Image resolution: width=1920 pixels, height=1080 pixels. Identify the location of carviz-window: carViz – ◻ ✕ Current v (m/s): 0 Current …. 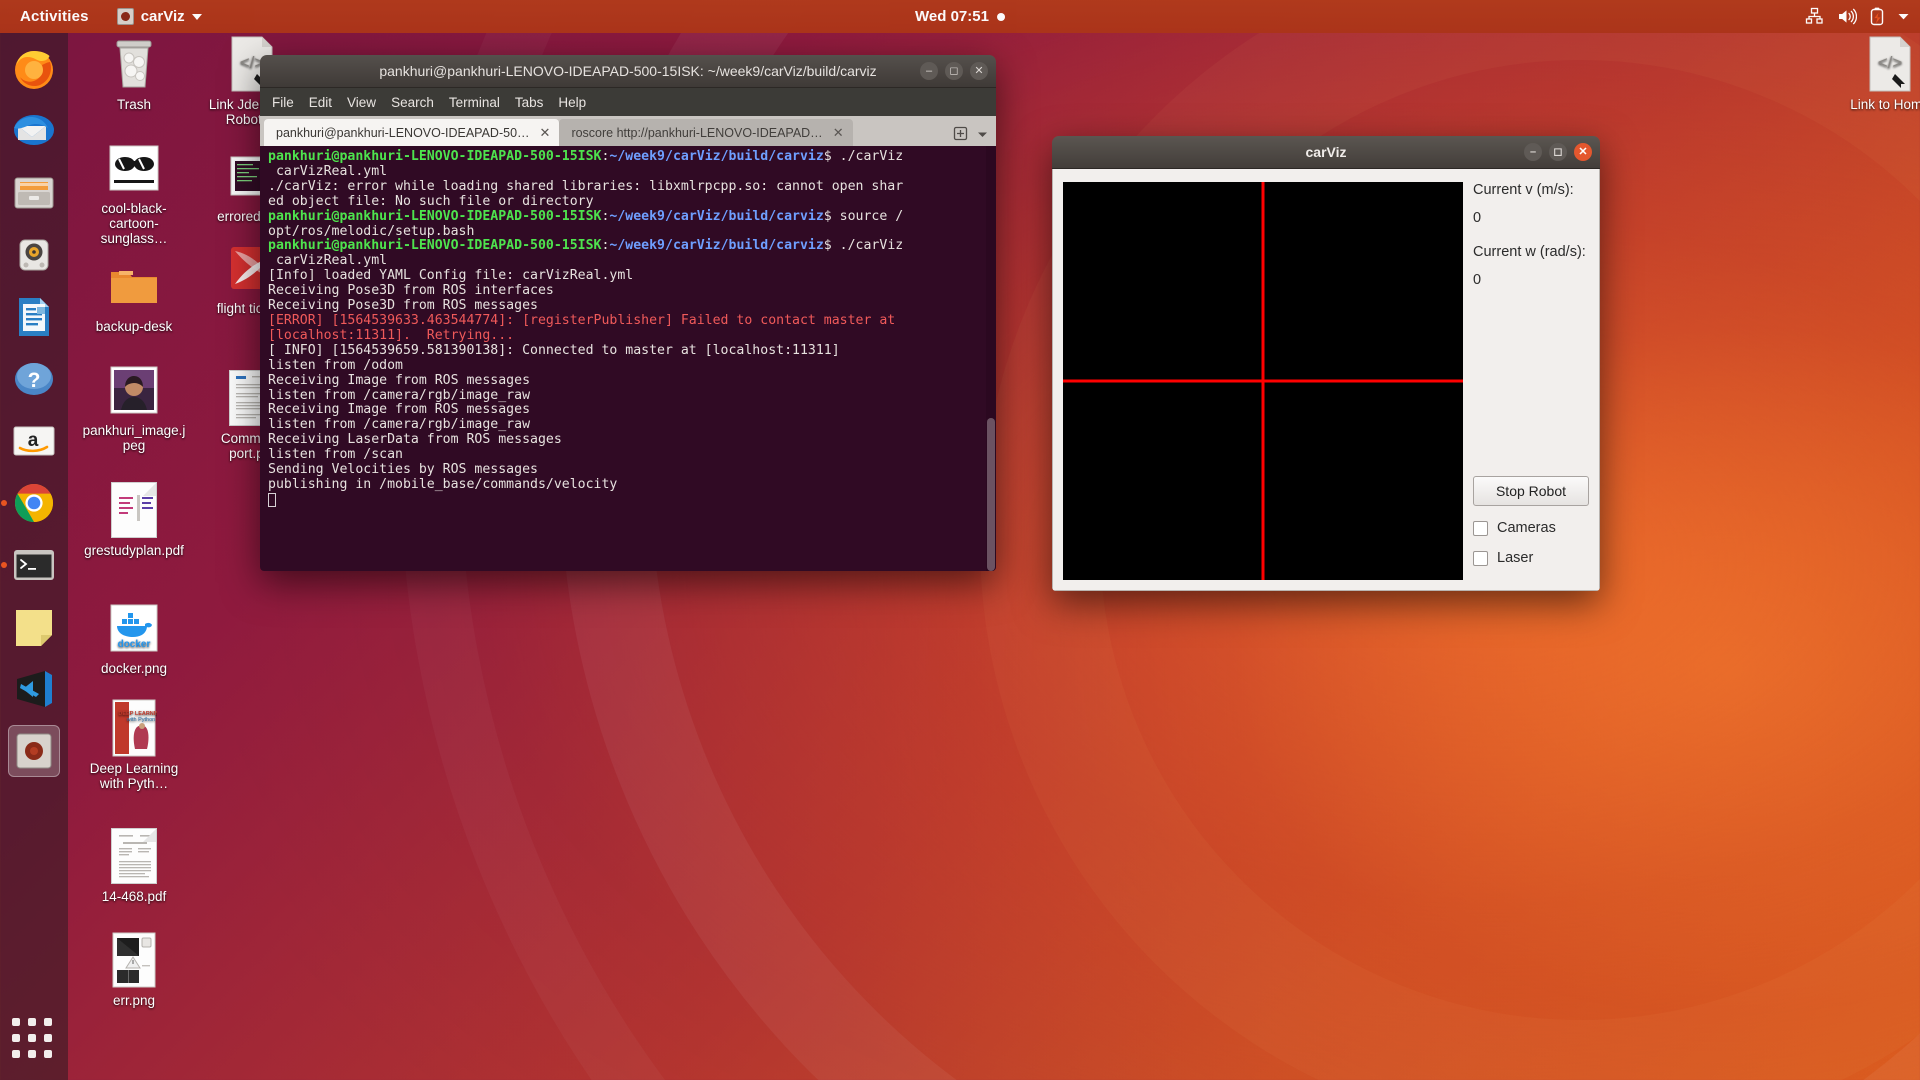
(1326, 363).